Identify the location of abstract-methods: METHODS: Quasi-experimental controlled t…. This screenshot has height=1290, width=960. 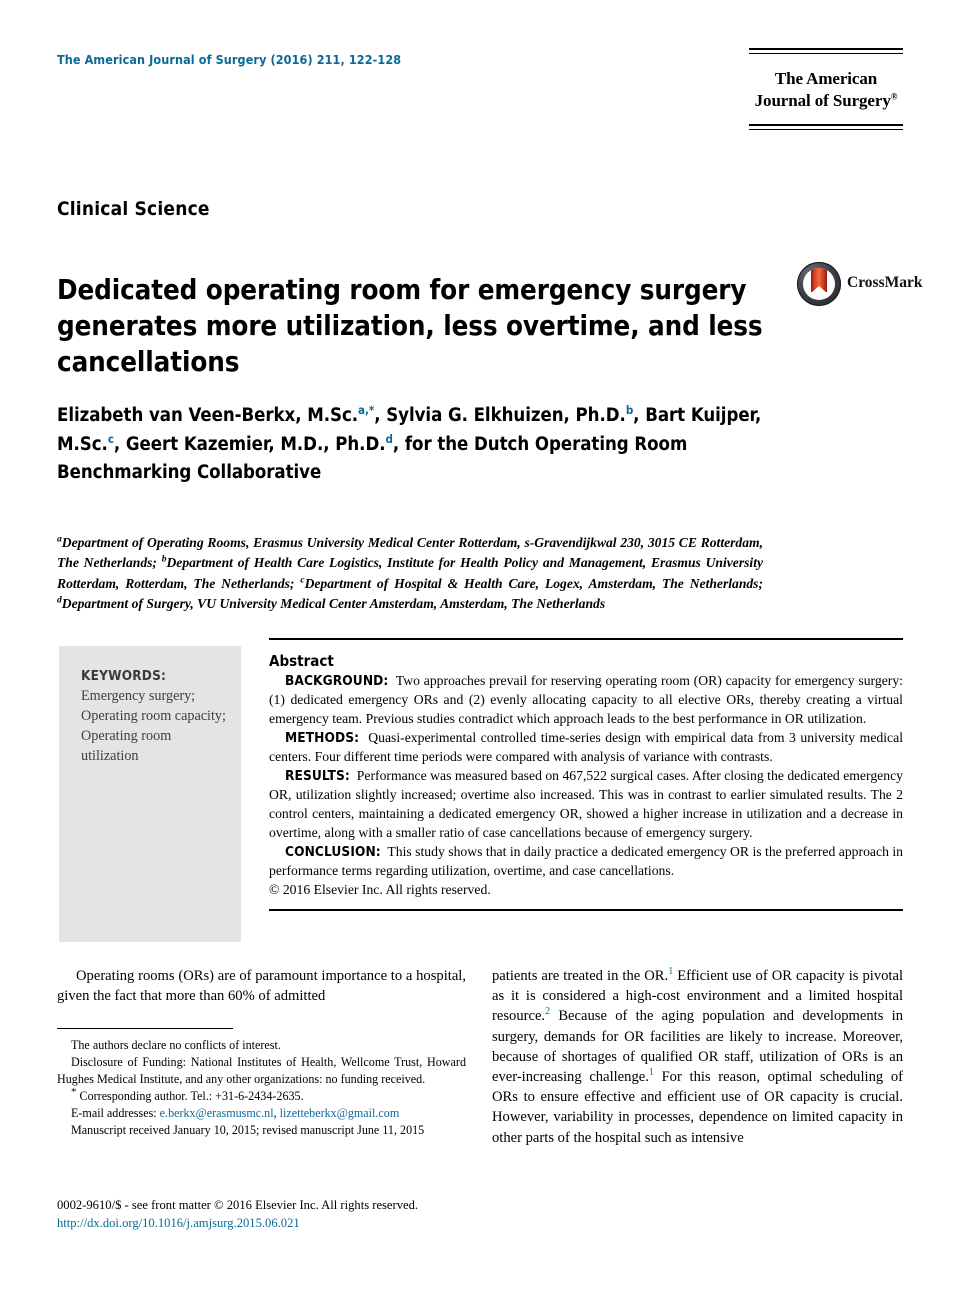
(586, 748).